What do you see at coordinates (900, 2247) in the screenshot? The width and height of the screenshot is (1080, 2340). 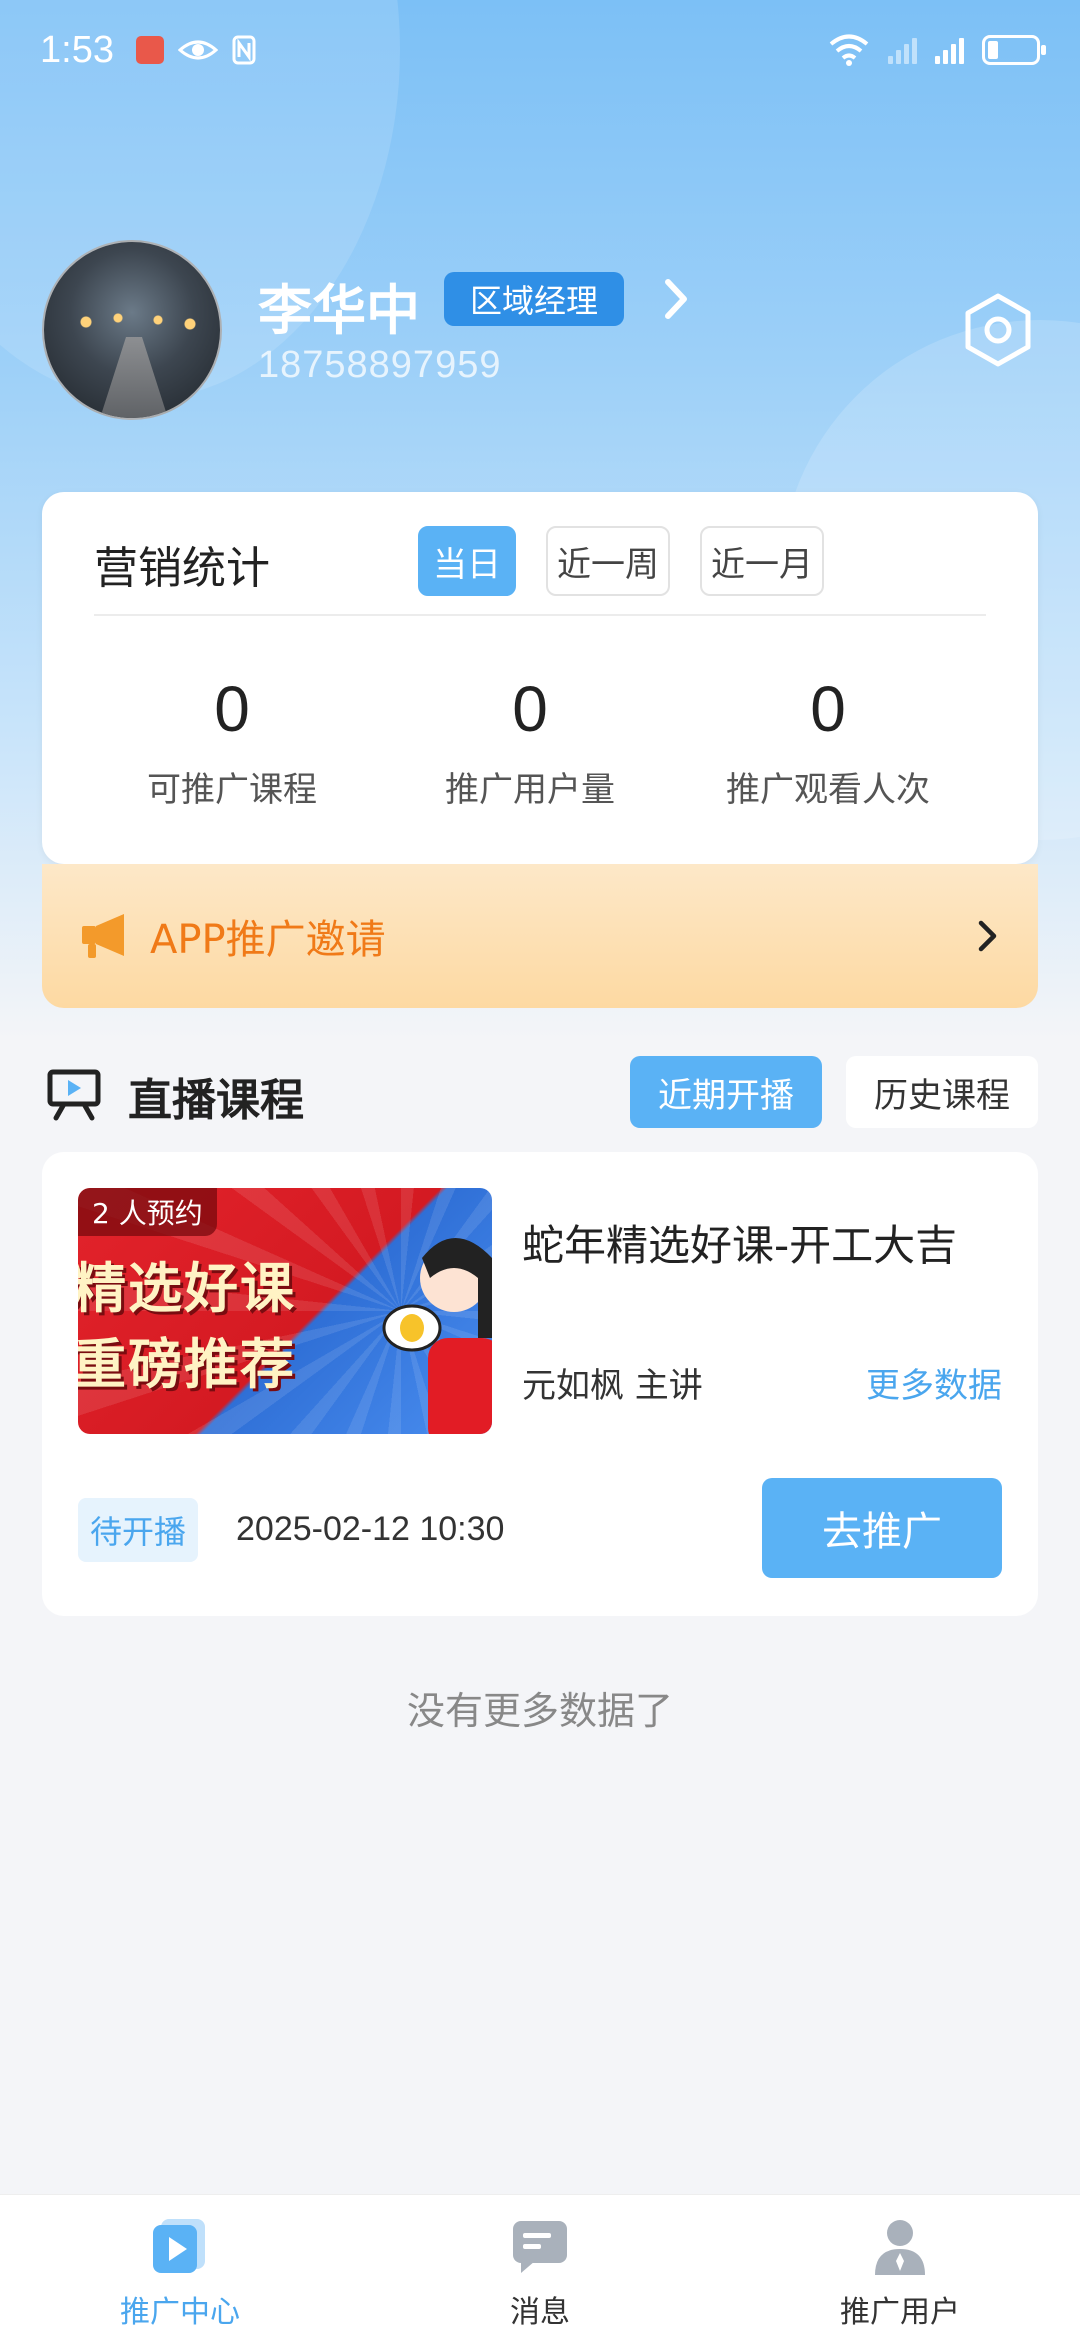 I see `user-icon` at bounding box center [900, 2247].